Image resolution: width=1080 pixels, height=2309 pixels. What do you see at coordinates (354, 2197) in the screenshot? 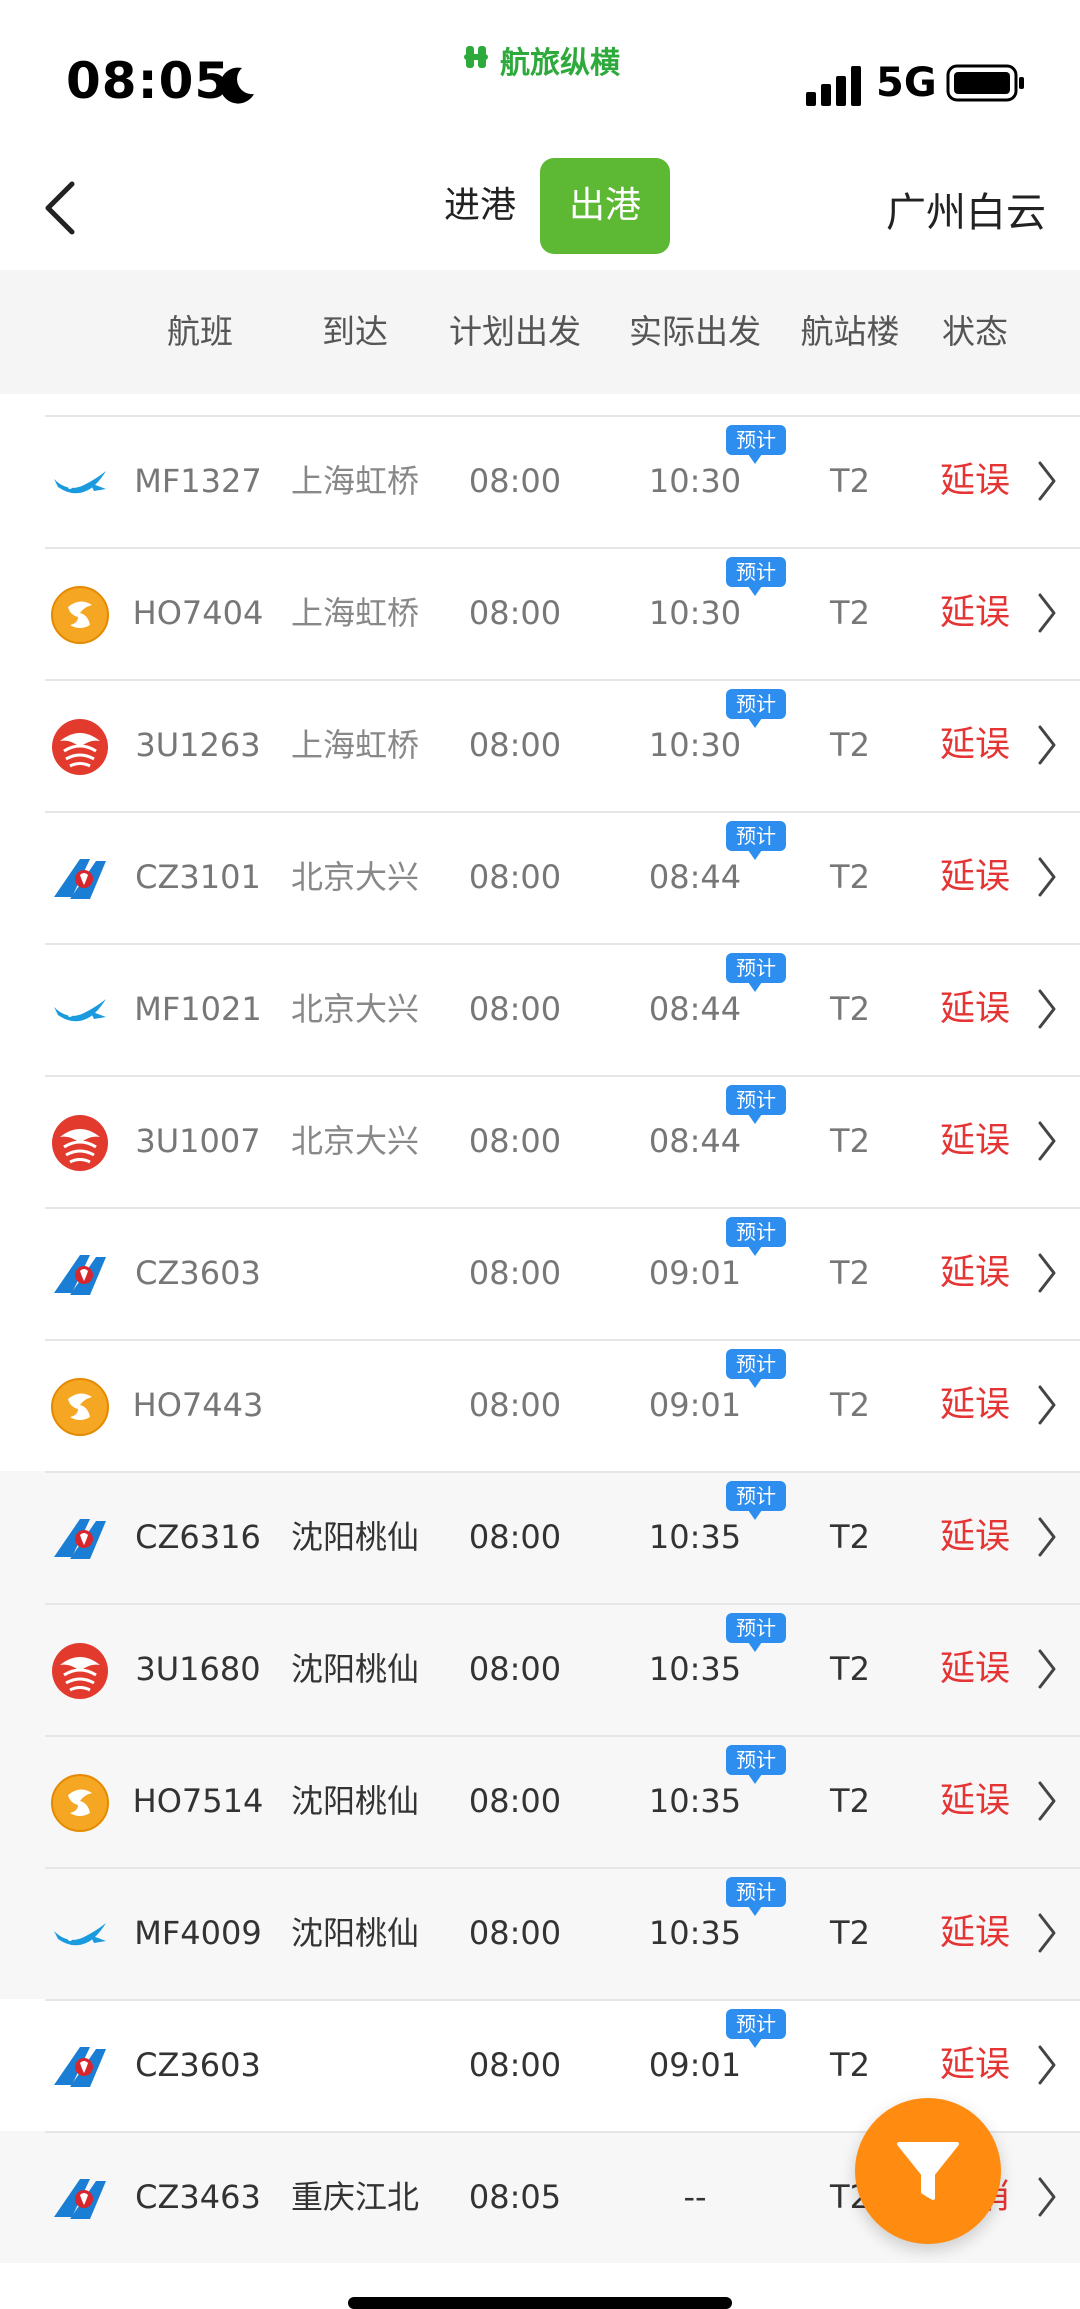
I see `destination: 重庆江北` at bounding box center [354, 2197].